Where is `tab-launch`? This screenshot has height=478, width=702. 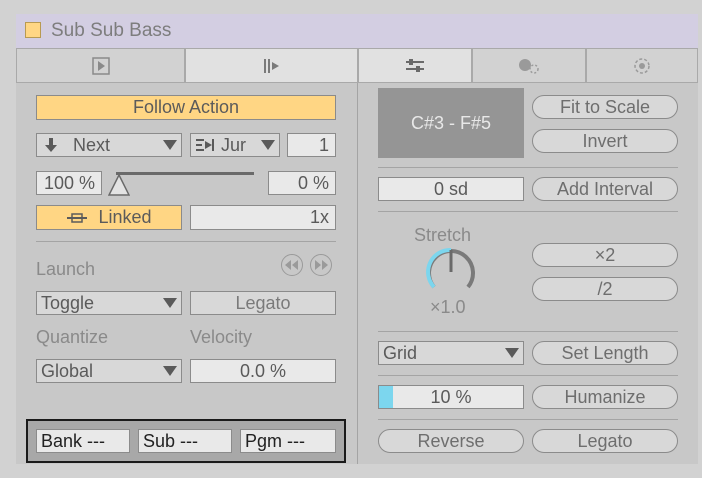 tab-launch is located at coordinates (271, 65).